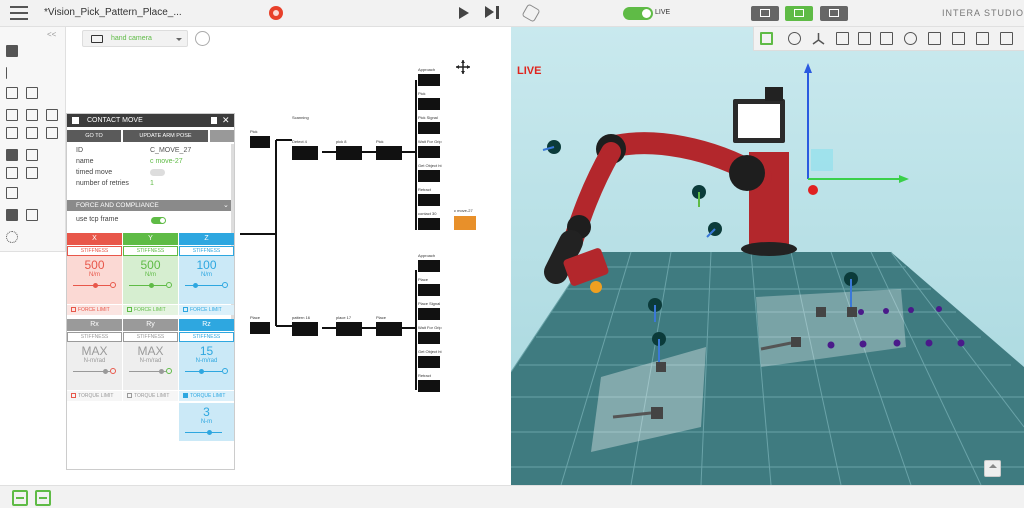 This screenshot has height=508, width=1024. I want to click on split-layout-icon, so click(43, 498).